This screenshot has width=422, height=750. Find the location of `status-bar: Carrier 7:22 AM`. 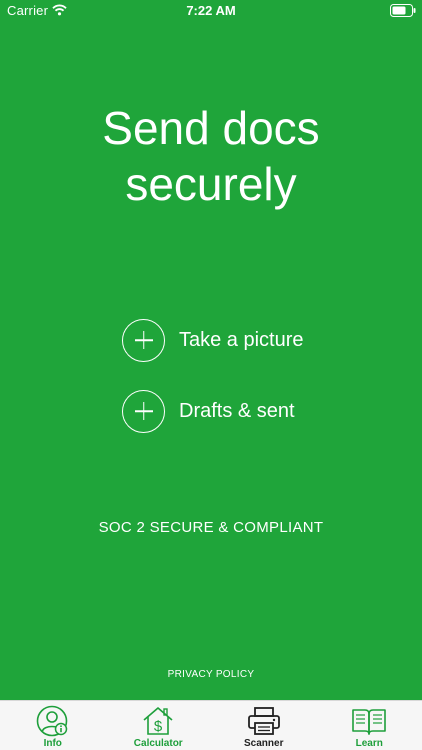

status-bar: Carrier 7:22 AM is located at coordinates (211, 11).